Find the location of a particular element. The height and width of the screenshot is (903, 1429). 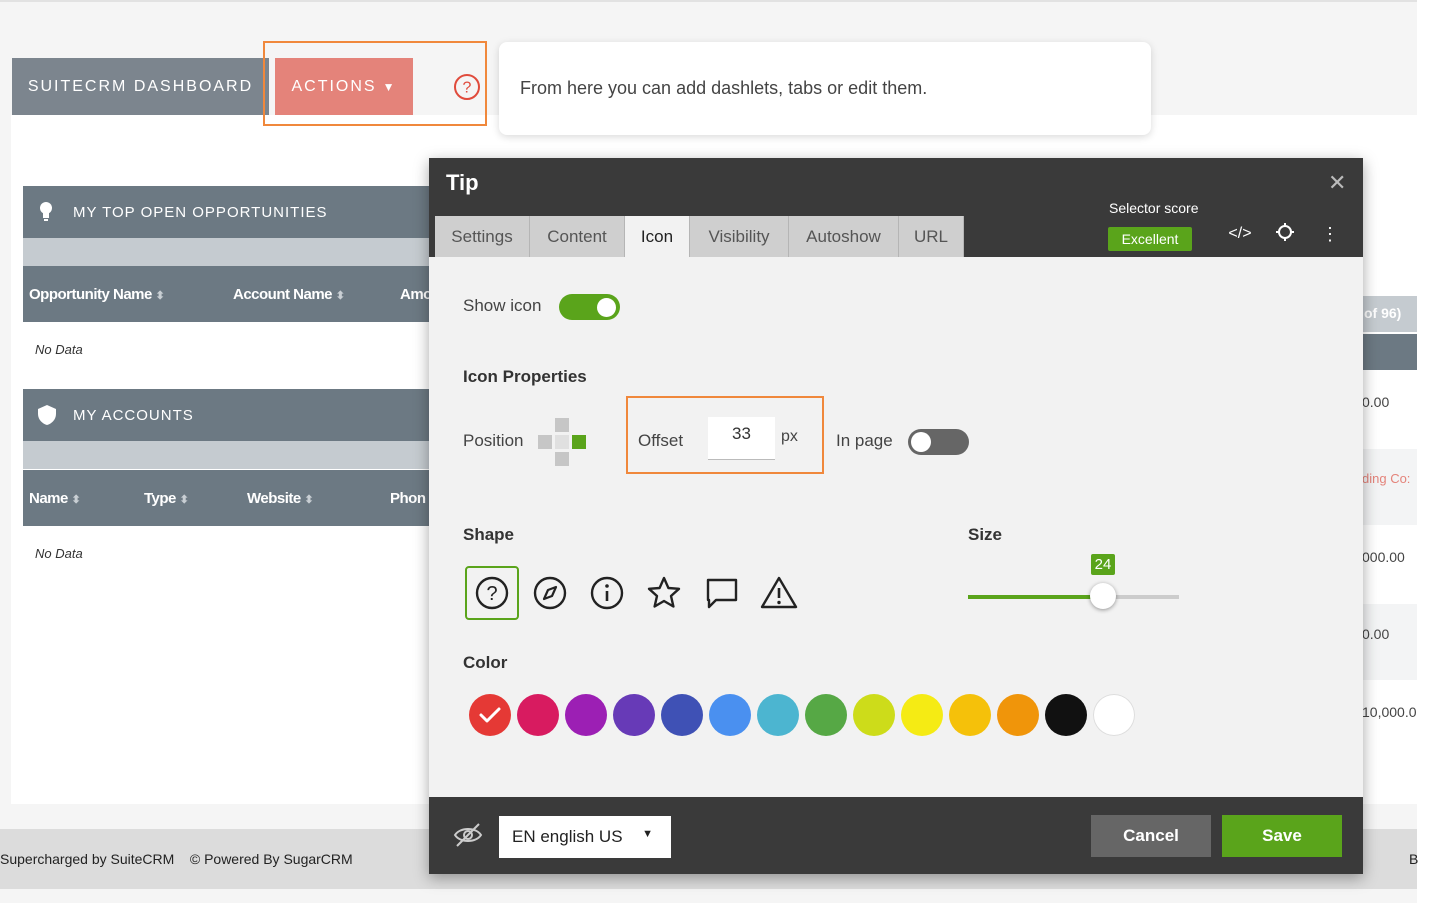

offset-input is located at coordinates (741, 438).